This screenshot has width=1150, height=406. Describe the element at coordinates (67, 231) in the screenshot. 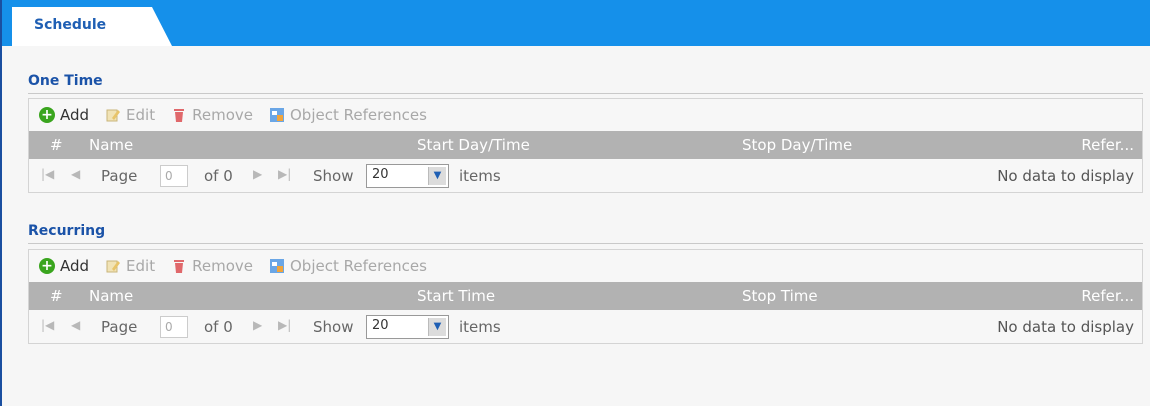

I see `recurring-title: Recurring` at that location.